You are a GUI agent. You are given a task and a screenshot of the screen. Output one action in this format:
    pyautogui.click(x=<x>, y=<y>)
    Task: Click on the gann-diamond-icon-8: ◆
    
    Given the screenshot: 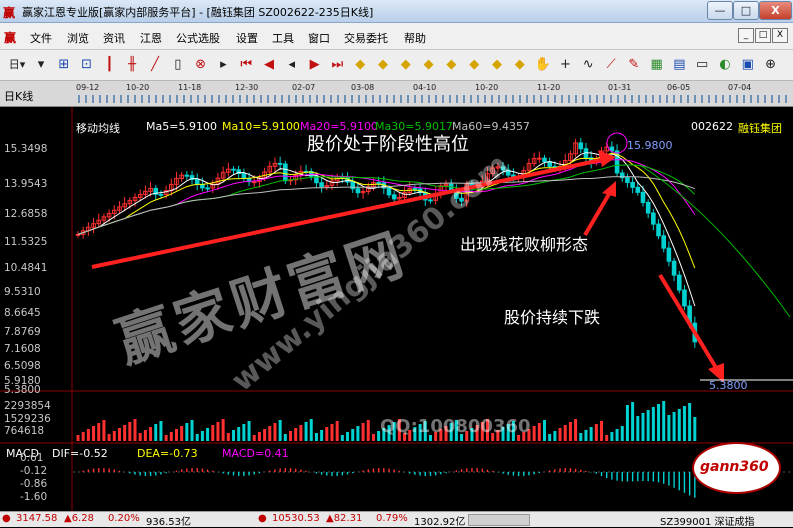 What is the action you would take?
    pyautogui.click(x=520, y=65)
    